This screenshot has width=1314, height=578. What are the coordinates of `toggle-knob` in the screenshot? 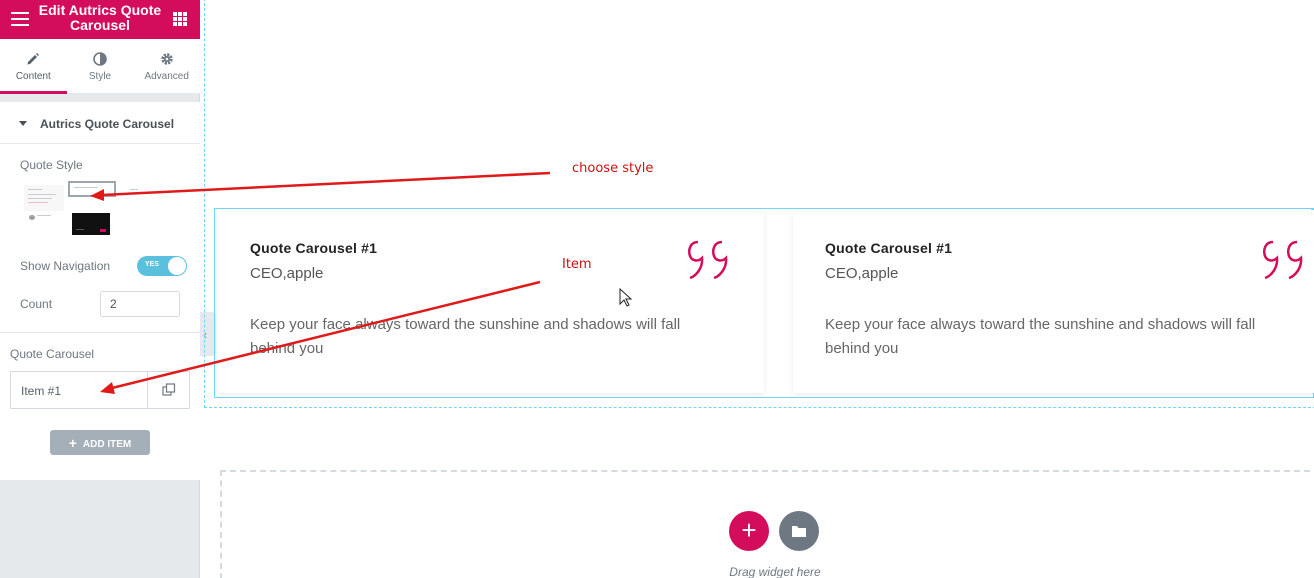 It's located at (177, 266).